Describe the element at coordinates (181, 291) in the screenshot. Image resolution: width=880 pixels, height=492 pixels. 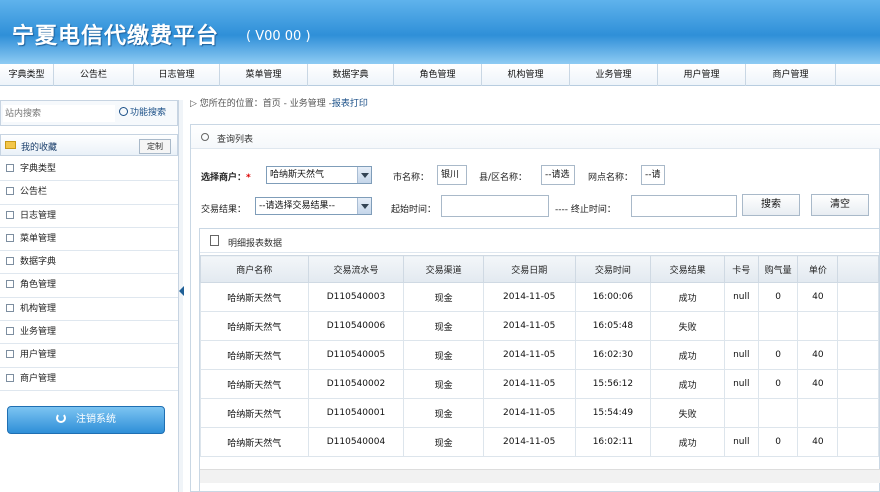
I see `collapse-arrow-icon` at that location.